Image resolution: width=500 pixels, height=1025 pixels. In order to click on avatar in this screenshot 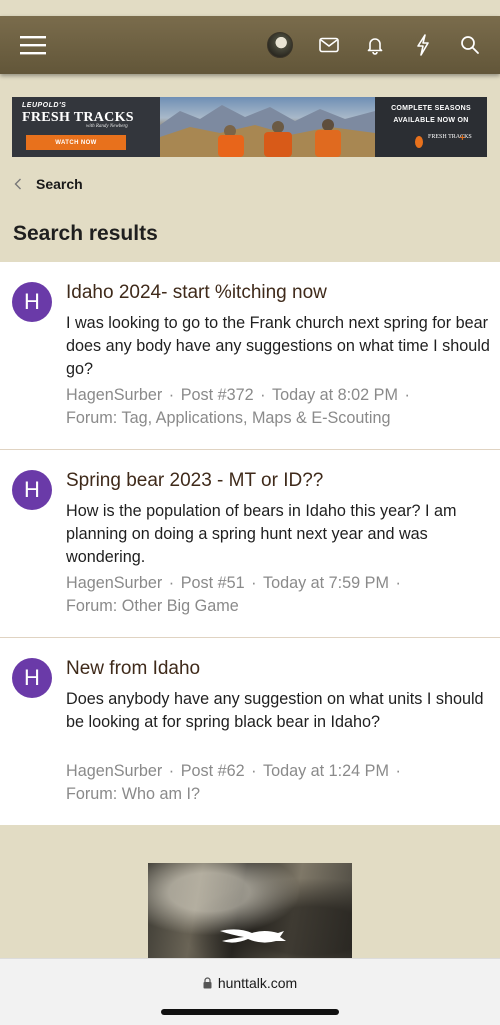, I will do `click(280, 45)`.